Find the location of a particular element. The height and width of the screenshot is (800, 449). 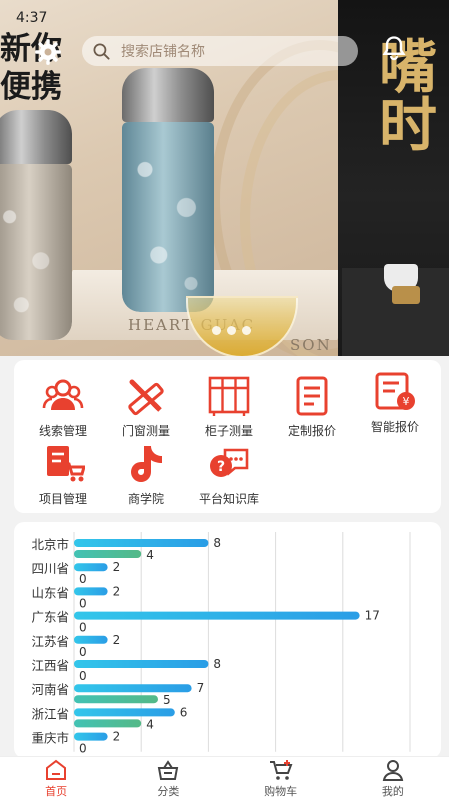

chart-data-label: 6 is located at coordinates (184, 712).